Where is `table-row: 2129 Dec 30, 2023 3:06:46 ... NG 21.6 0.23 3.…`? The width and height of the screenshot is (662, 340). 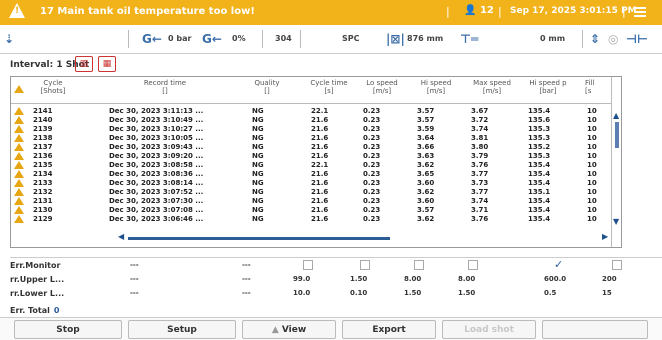 table-row: 2129 Dec 30, 2023 3:06:46 ... NG 21.6 0.23 3.… is located at coordinates (311, 219).